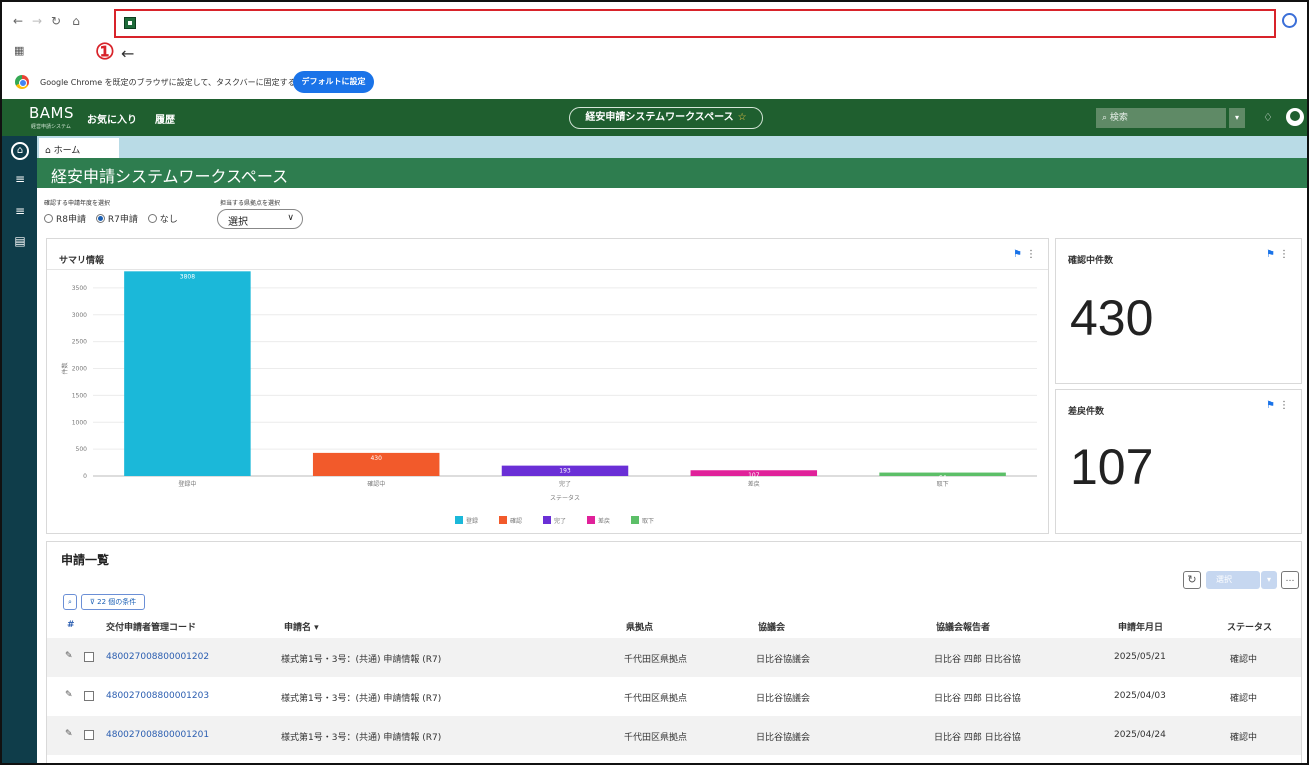 The width and height of the screenshot is (1309, 765). What do you see at coordinates (20, 241) in the screenshot?
I see `database-icon: ▤` at bounding box center [20, 241].